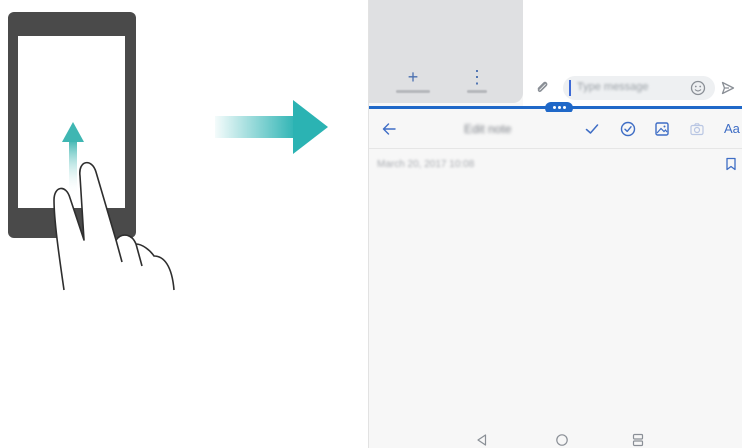  What do you see at coordinates (728, 88) in the screenshot?
I see `send-icon` at bounding box center [728, 88].